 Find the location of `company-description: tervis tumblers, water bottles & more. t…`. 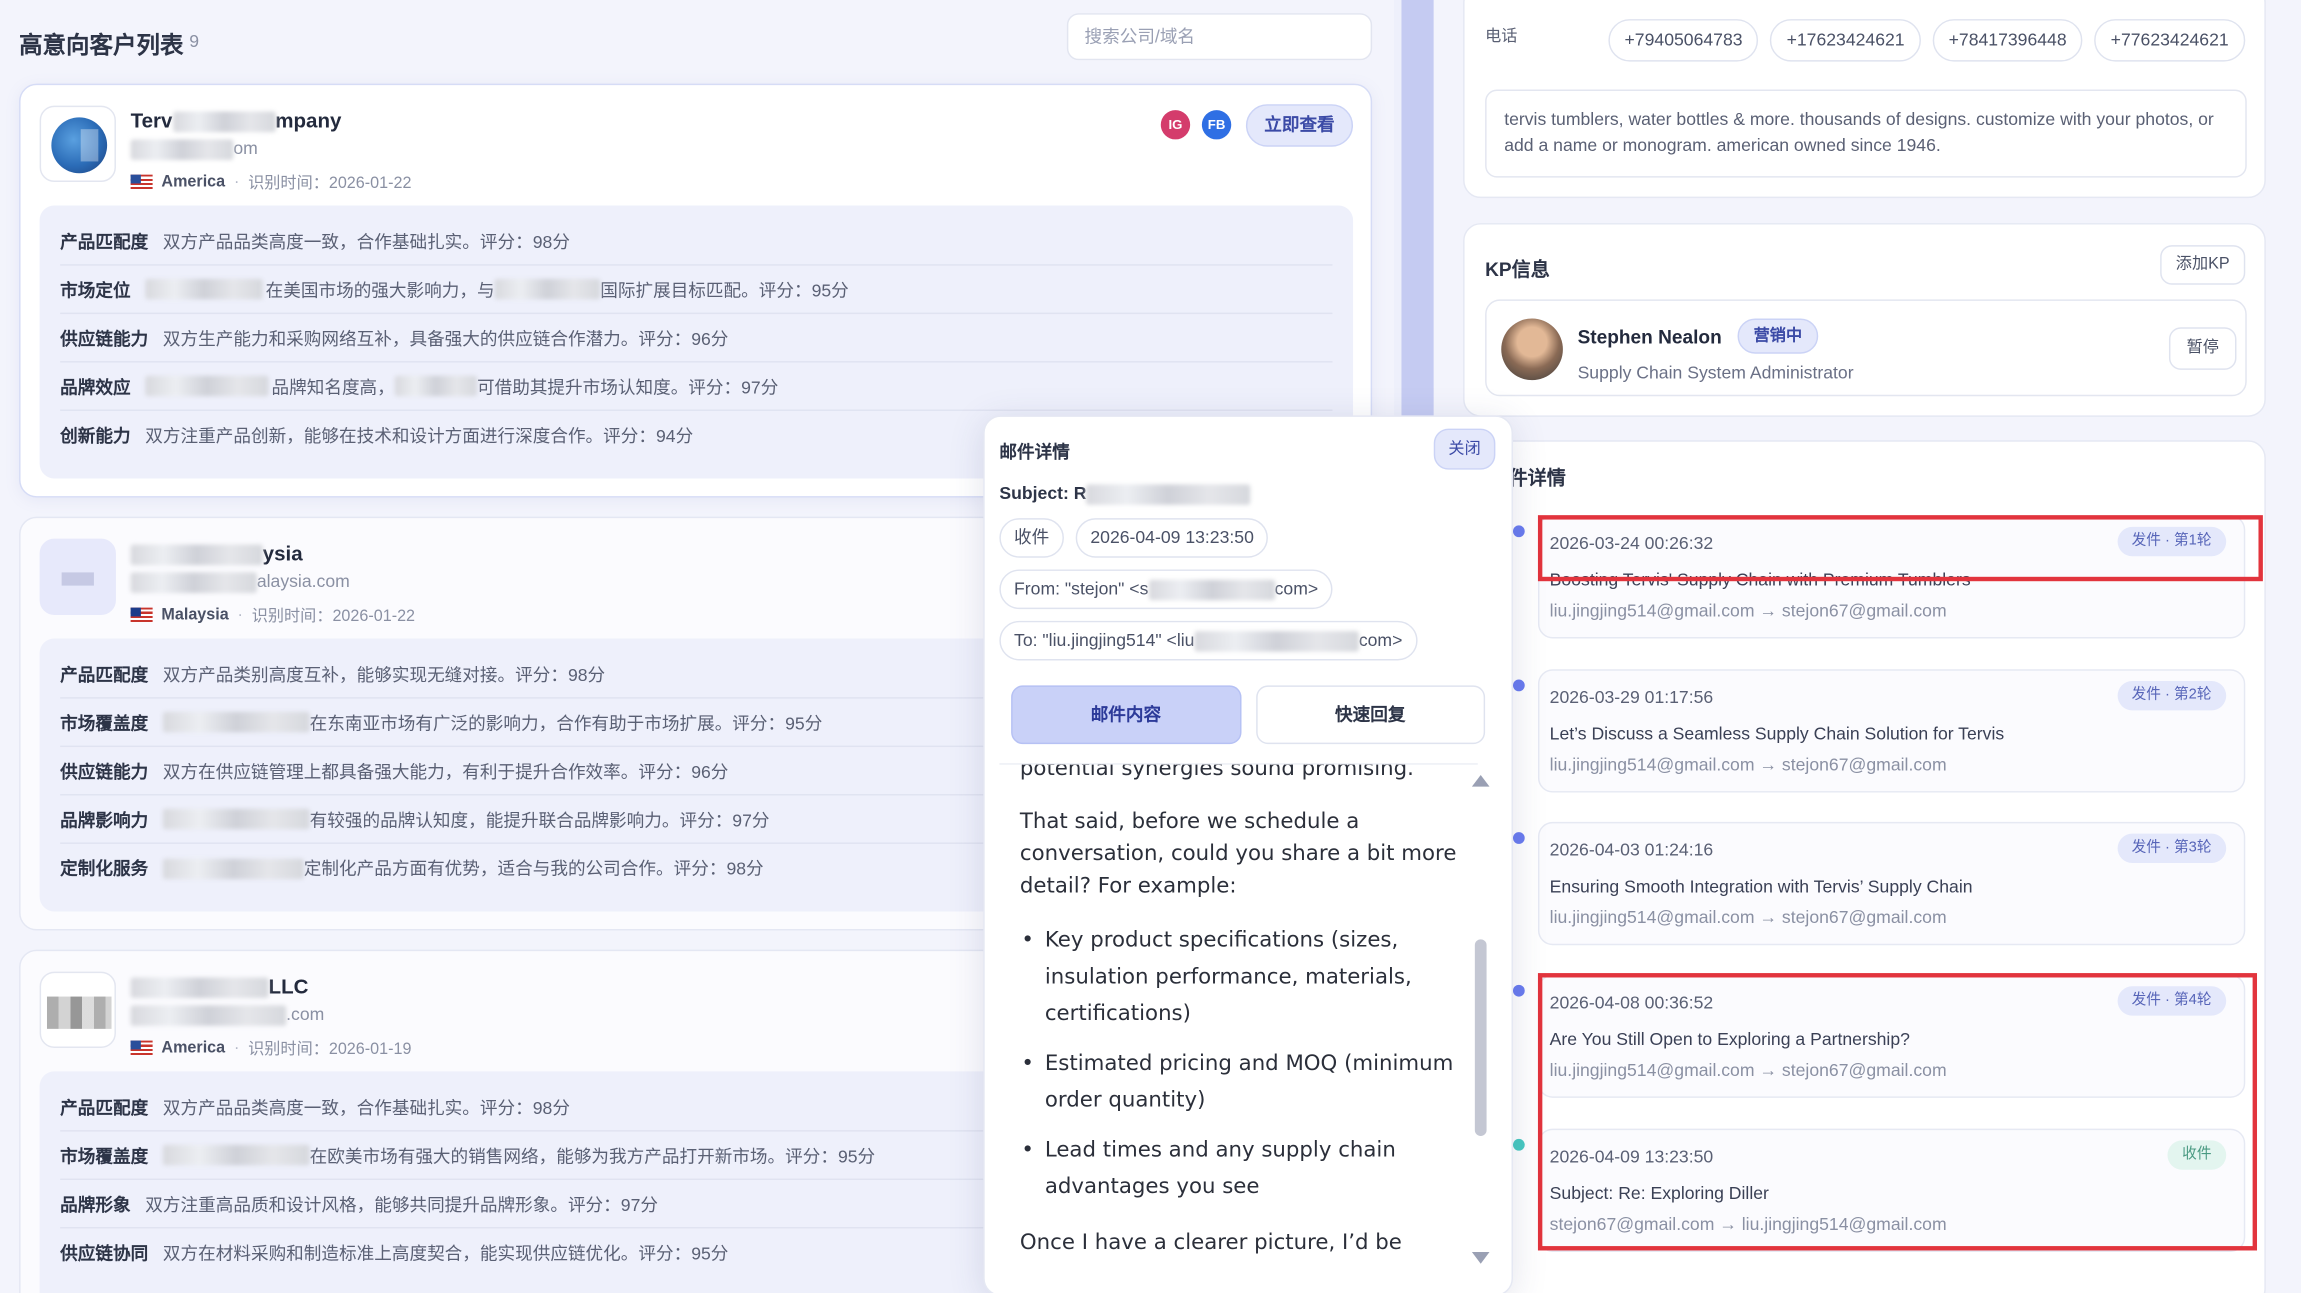

company-description: tervis tumblers, water bottles & more. t… is located at coordinates (1866, 133).